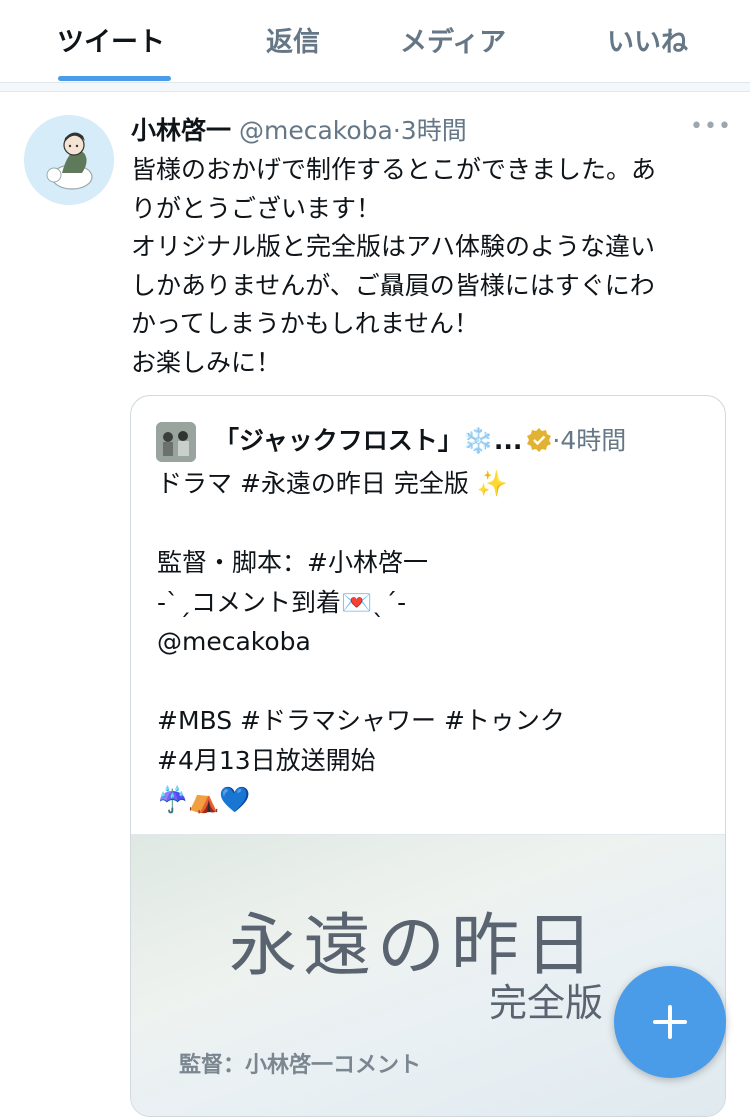 This screenshot has height=1117, width=750. I want to click on tweet-text-line: かってしまうかもしれません！, so click(305, 323).